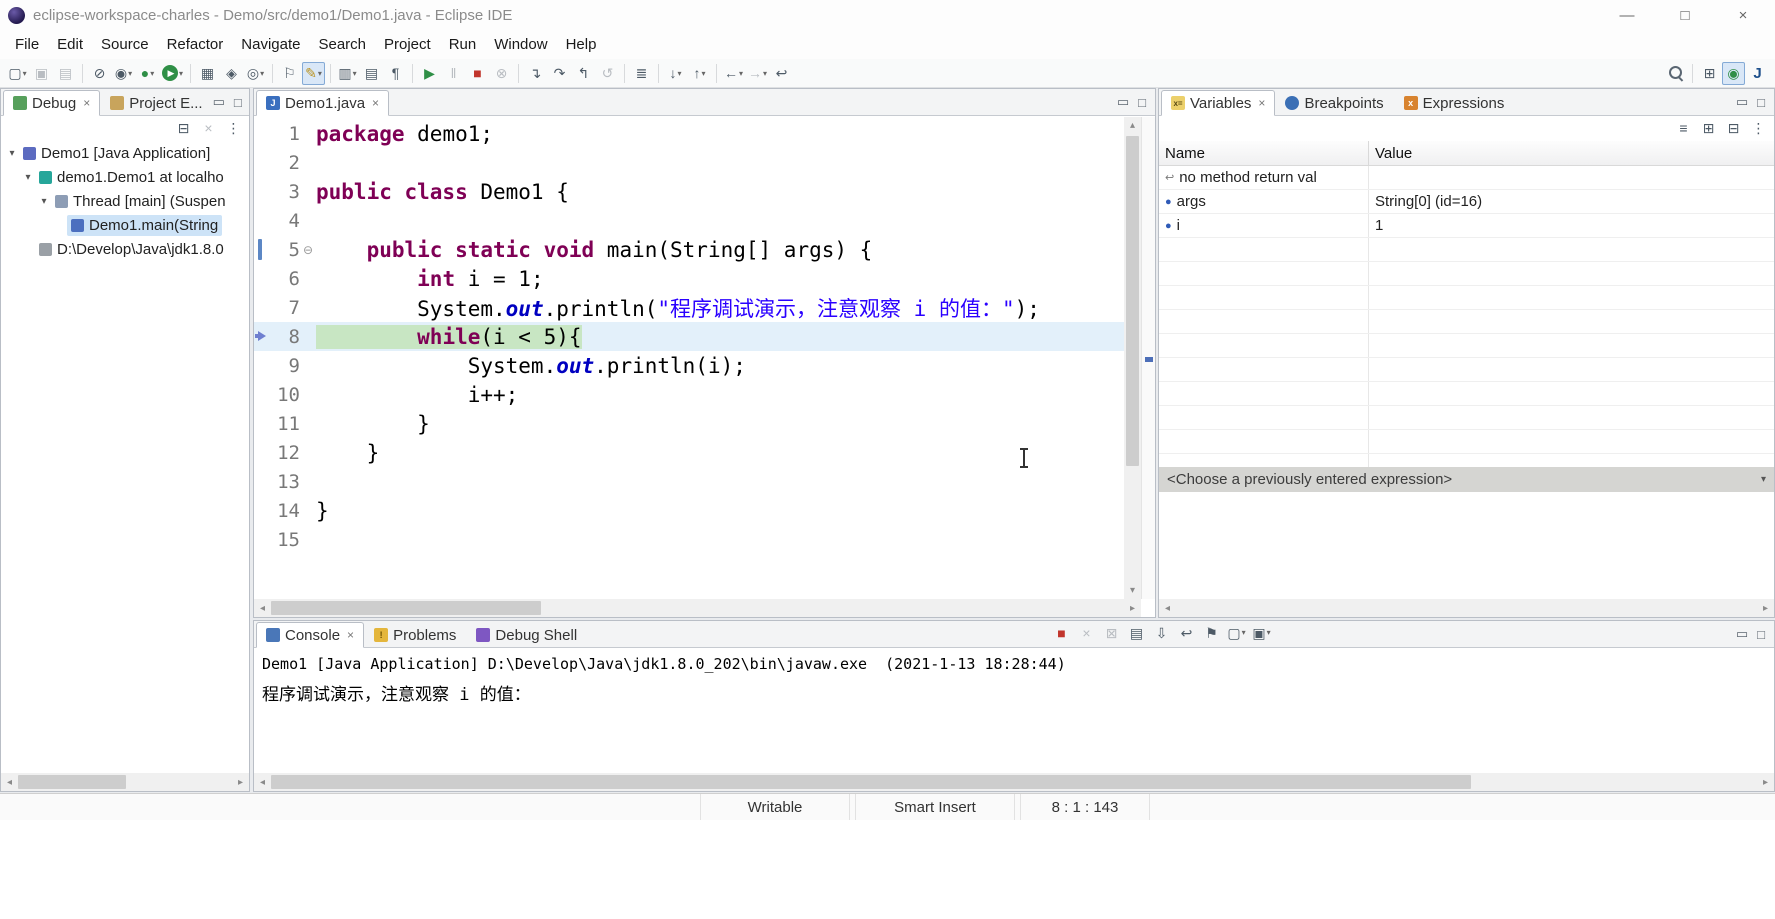 The height and width of the screenshot is (919, 1775). I want to click on debug-tree-item: ▾ Thread [main] (Suspen, so click(125, 201).